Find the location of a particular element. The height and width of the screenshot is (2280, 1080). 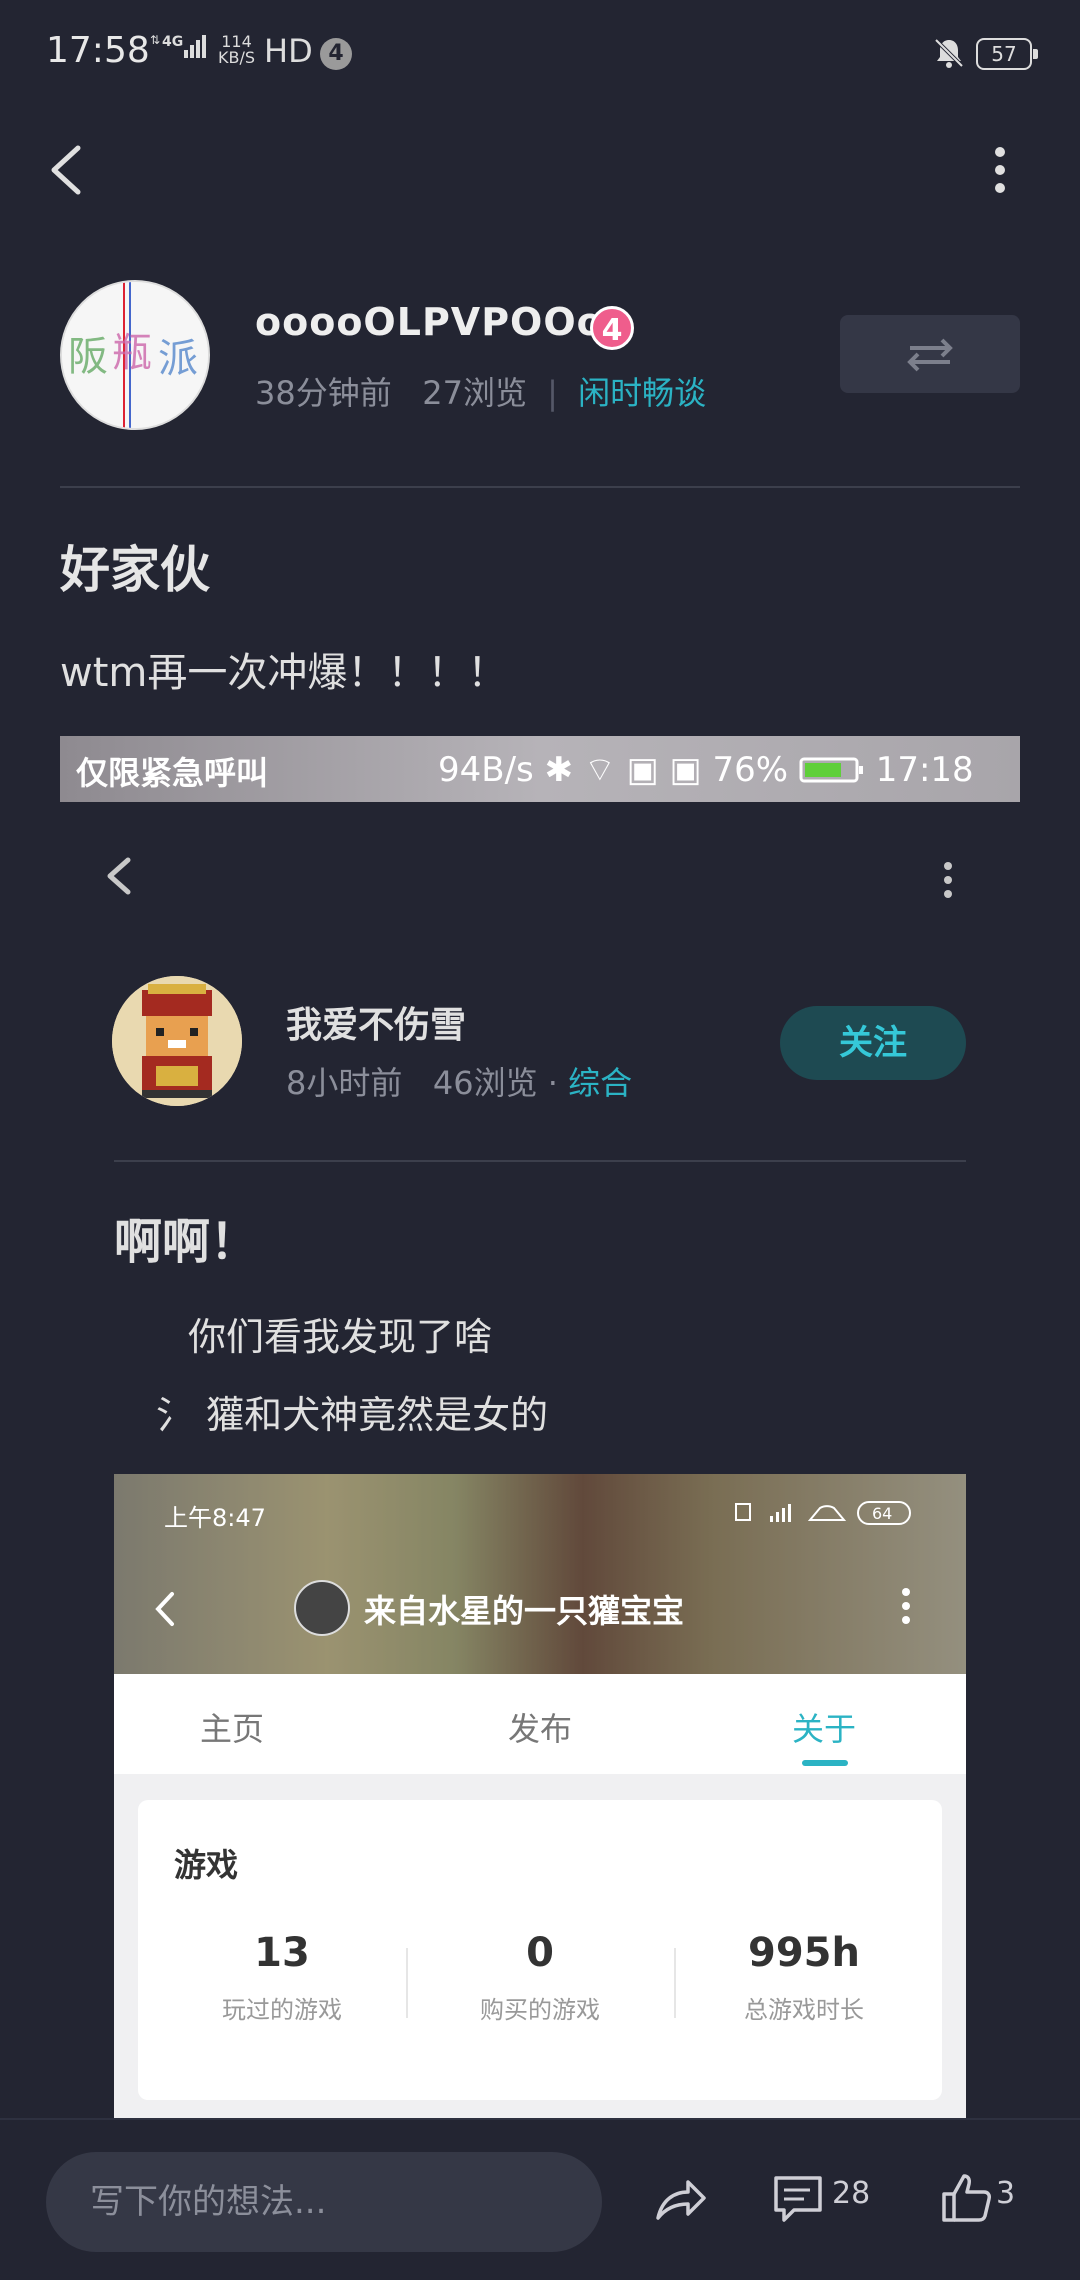

notification-count-badge: 4 is located at coordinates (336, 54).